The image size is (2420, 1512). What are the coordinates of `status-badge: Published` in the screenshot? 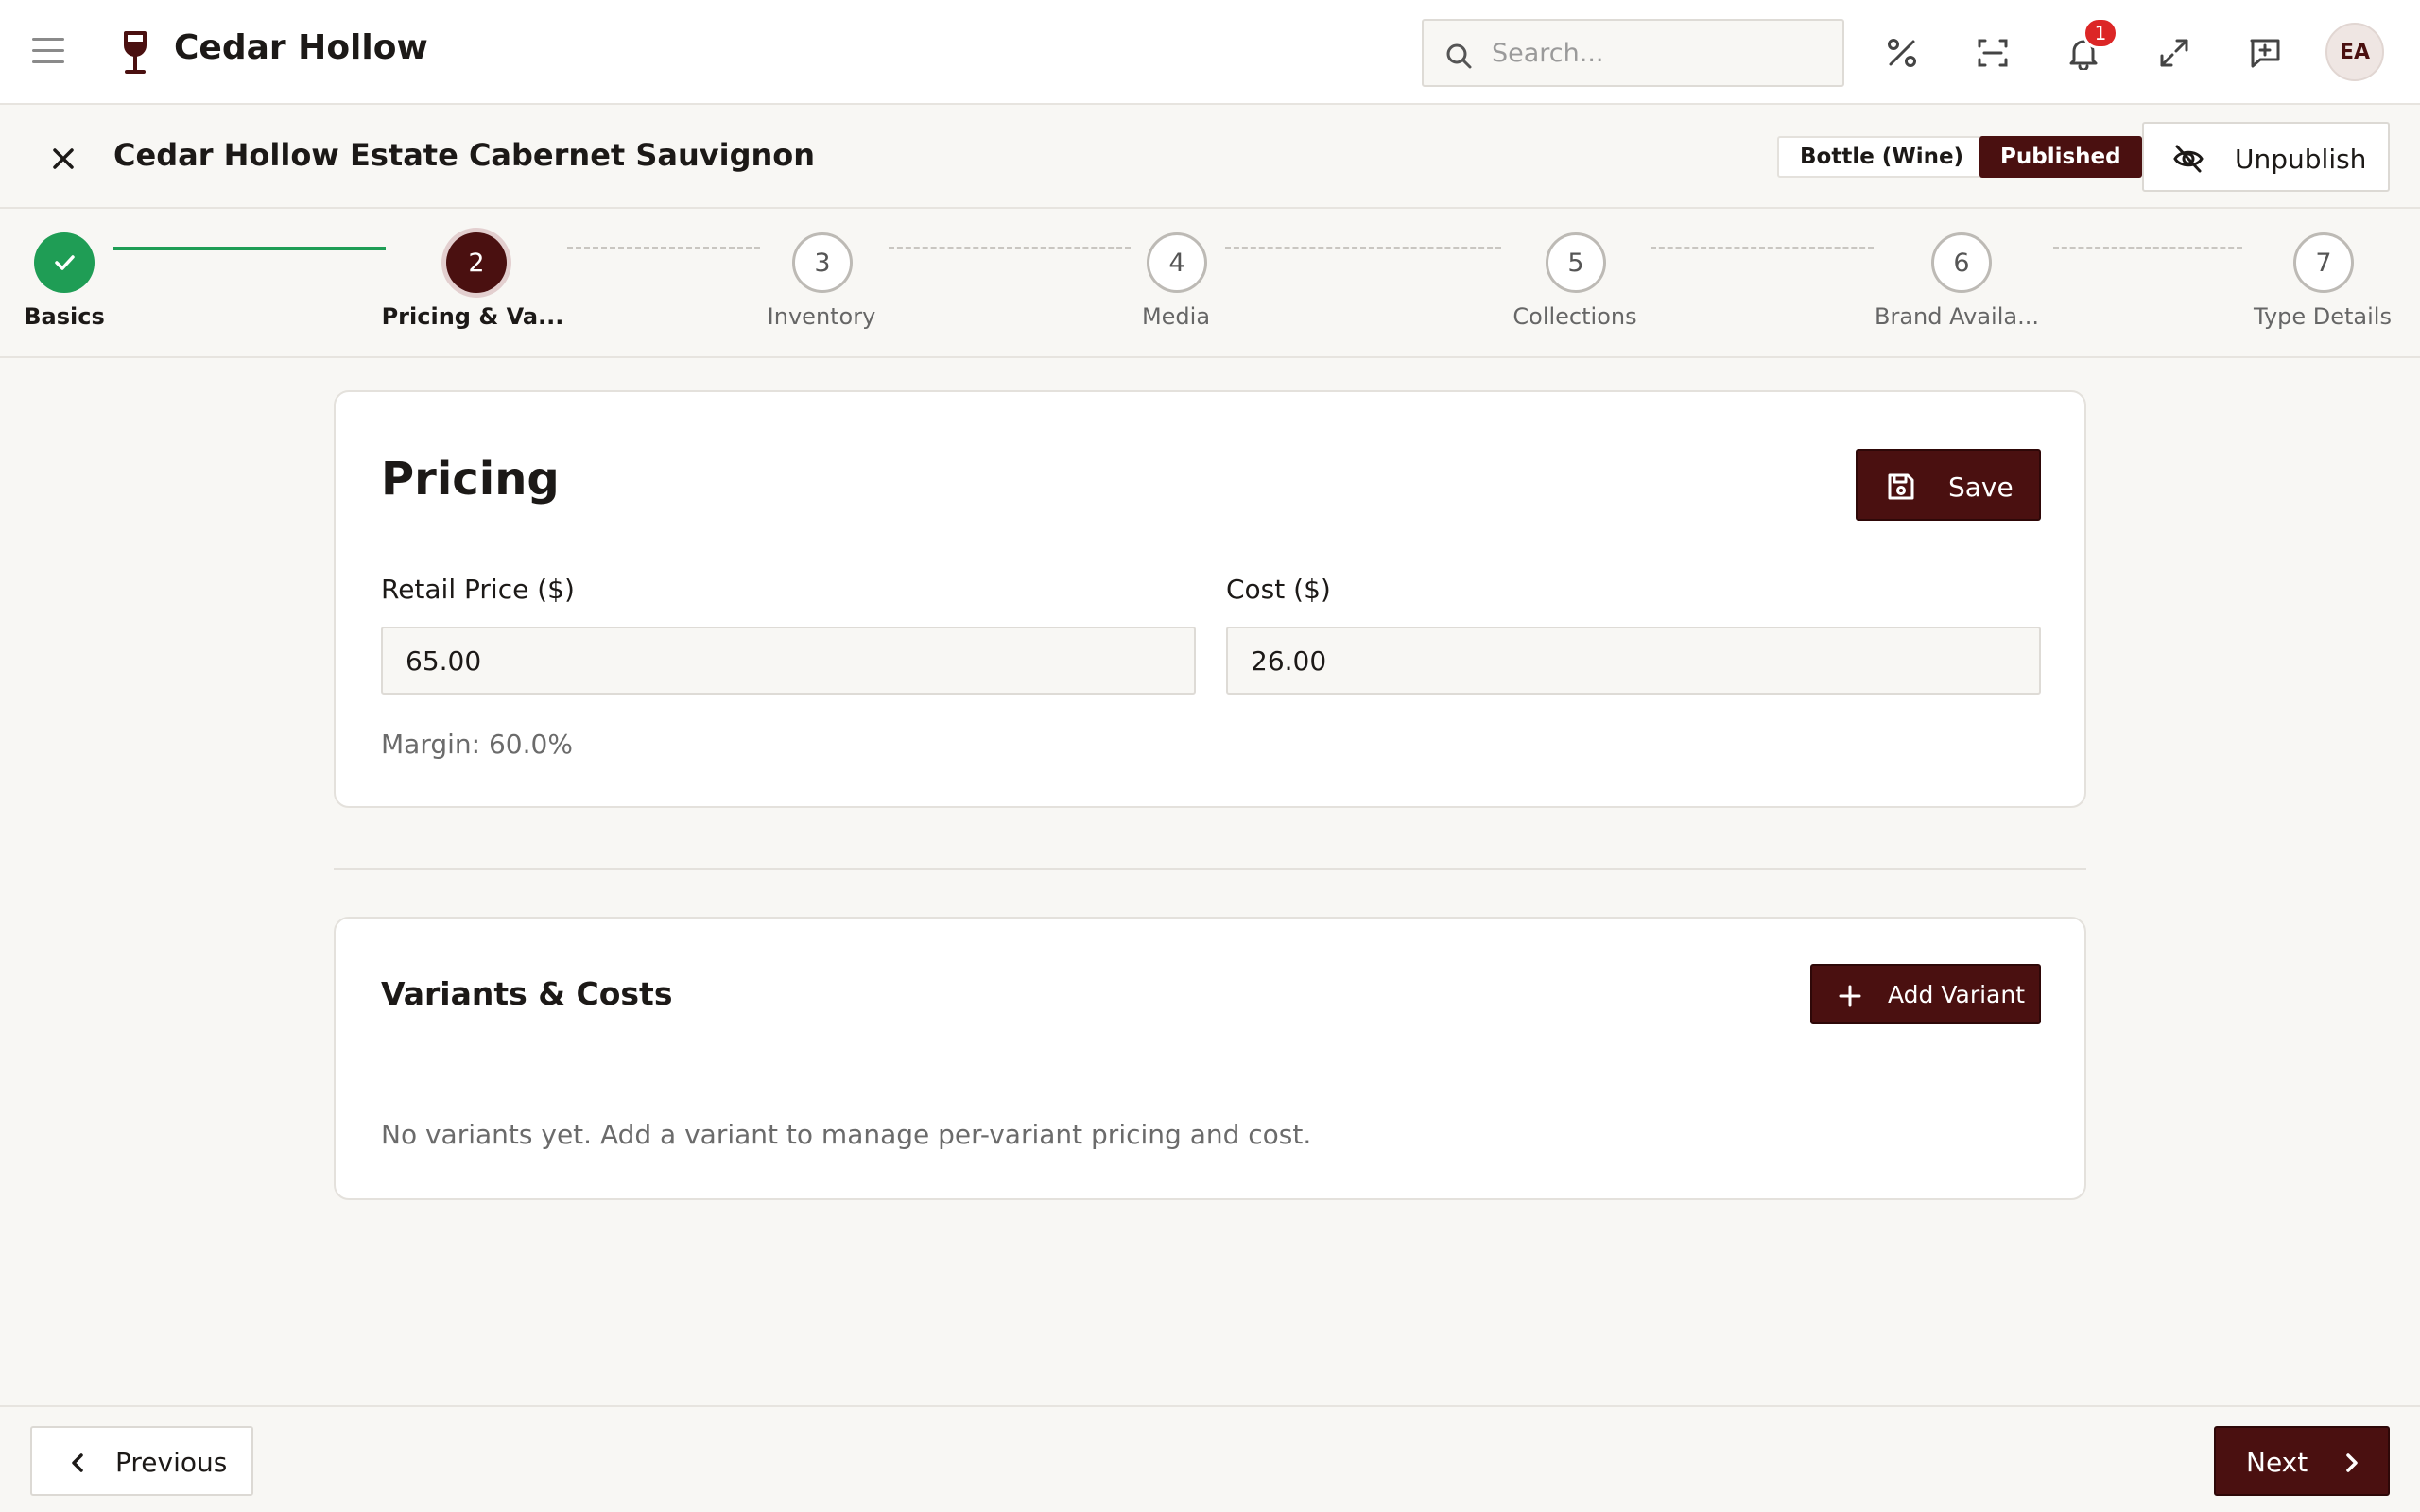 It's located at (2060, 157).